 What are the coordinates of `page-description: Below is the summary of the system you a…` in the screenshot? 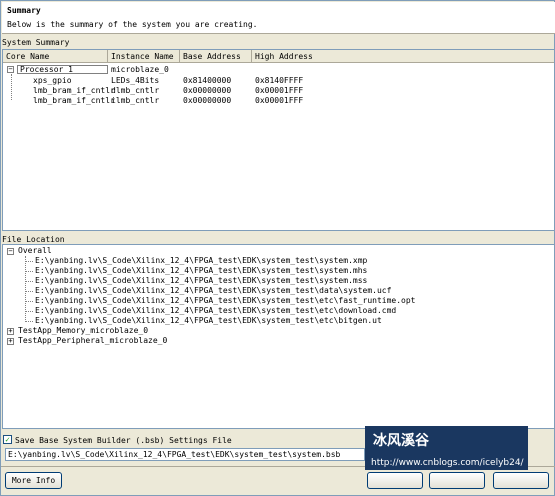 It's located at (132, 24).